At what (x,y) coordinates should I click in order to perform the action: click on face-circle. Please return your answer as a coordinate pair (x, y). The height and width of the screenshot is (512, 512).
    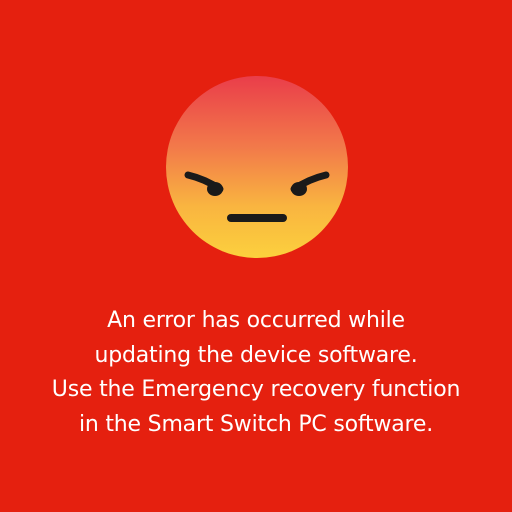
    Looking at the image, I should click on (257, 167).